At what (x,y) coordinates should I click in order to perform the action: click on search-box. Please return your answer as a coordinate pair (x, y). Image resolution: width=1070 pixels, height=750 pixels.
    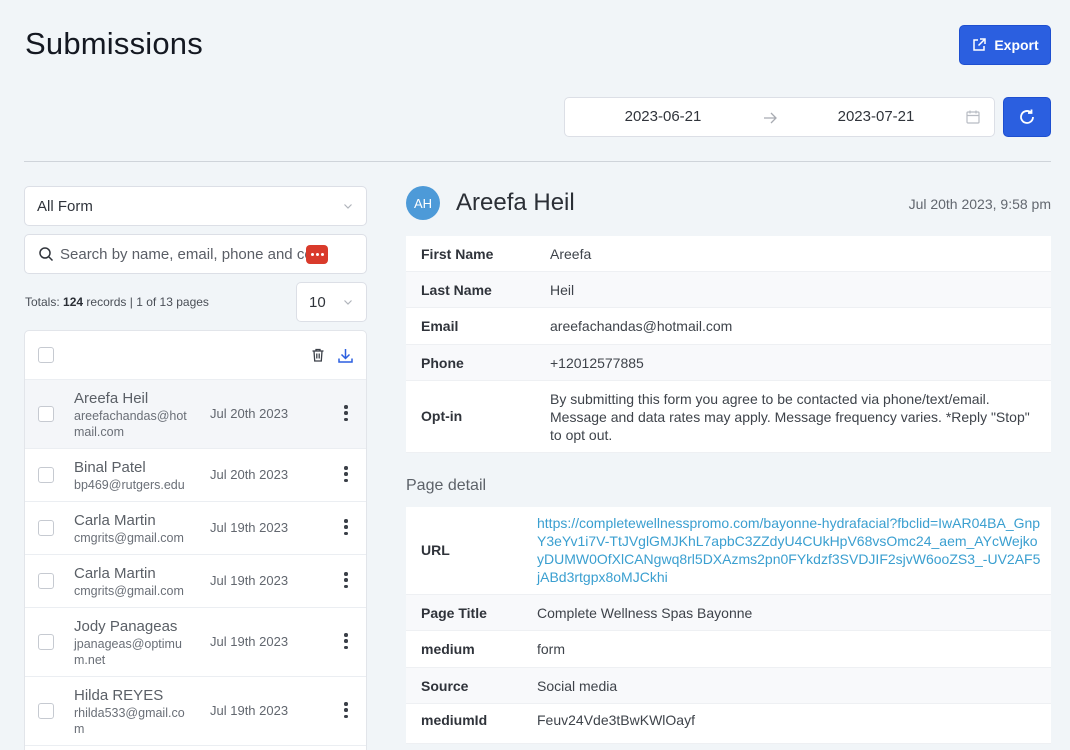
    Looking at the image, I should click on (195, 254).